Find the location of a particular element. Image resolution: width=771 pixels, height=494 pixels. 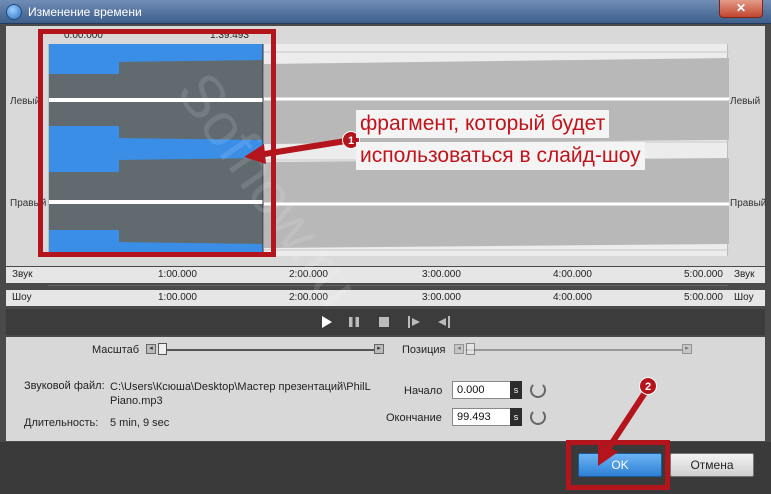

left-channel-label: Левый is located at coordinates (25, 101).